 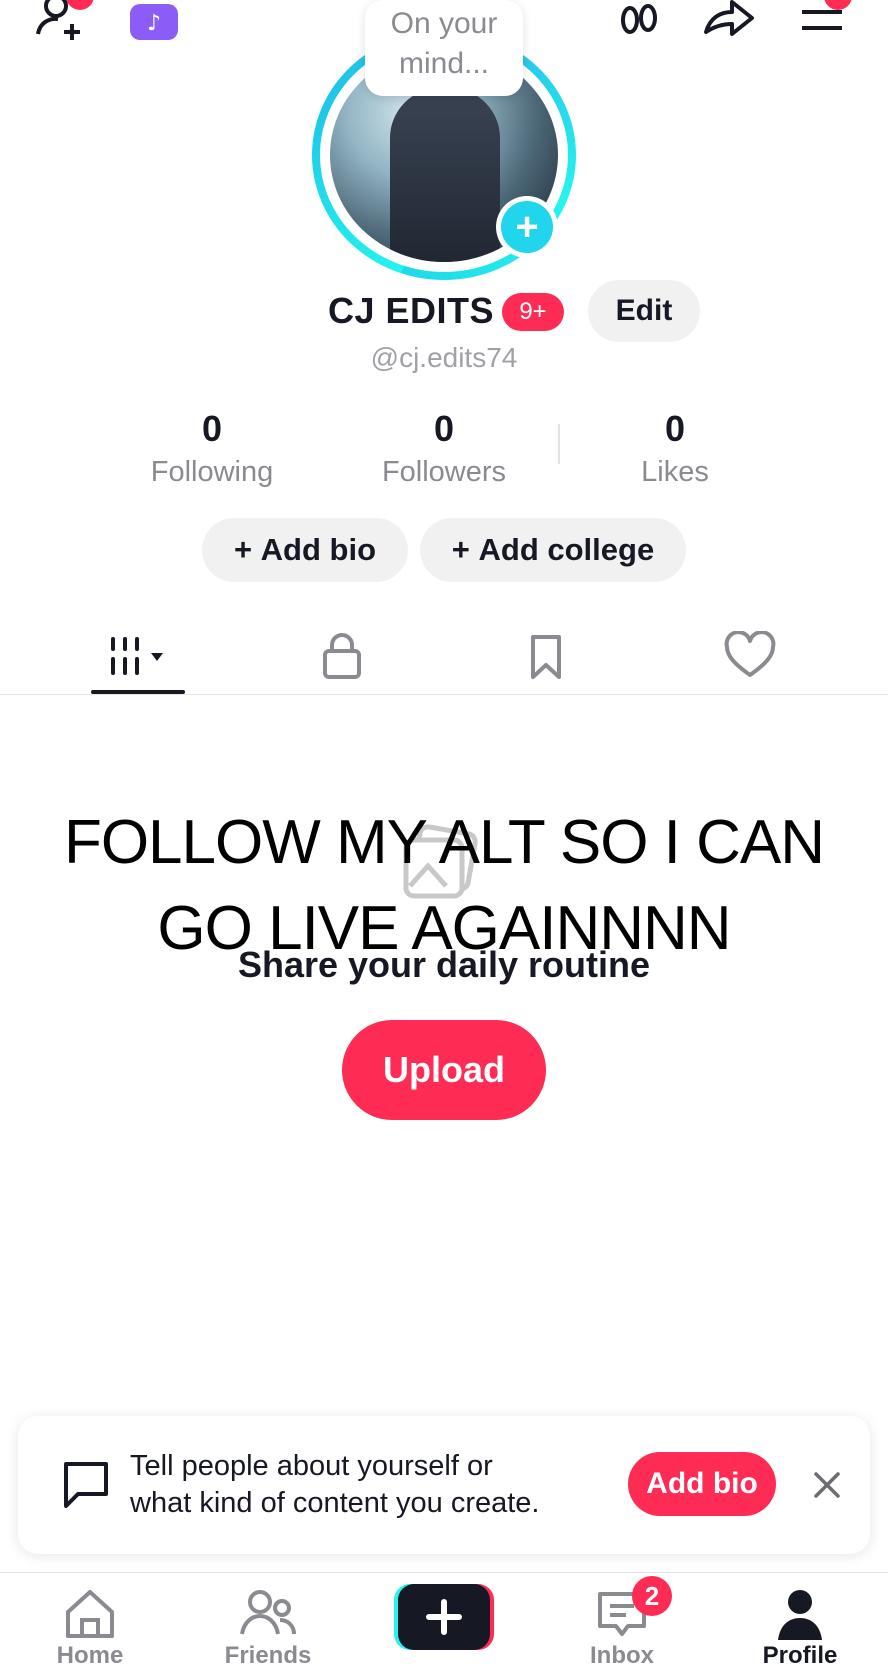 What do you see at coordinates (62, 24) in the screenshot?
I see `add-friend-icon` at bounding box center [62, 24].